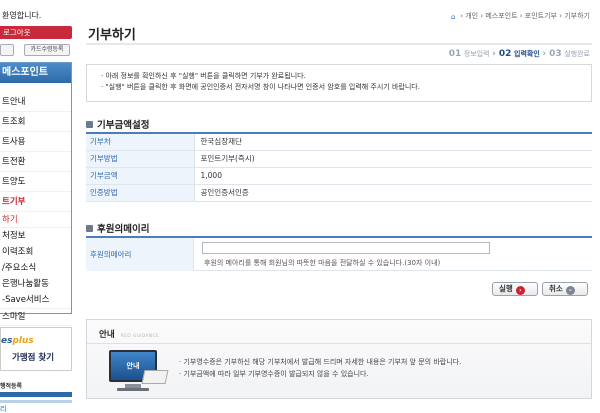 The width and height of the screenshot is (600, 413). I want to click on donation-section-title: 기부금액설정, so click(117, 124).